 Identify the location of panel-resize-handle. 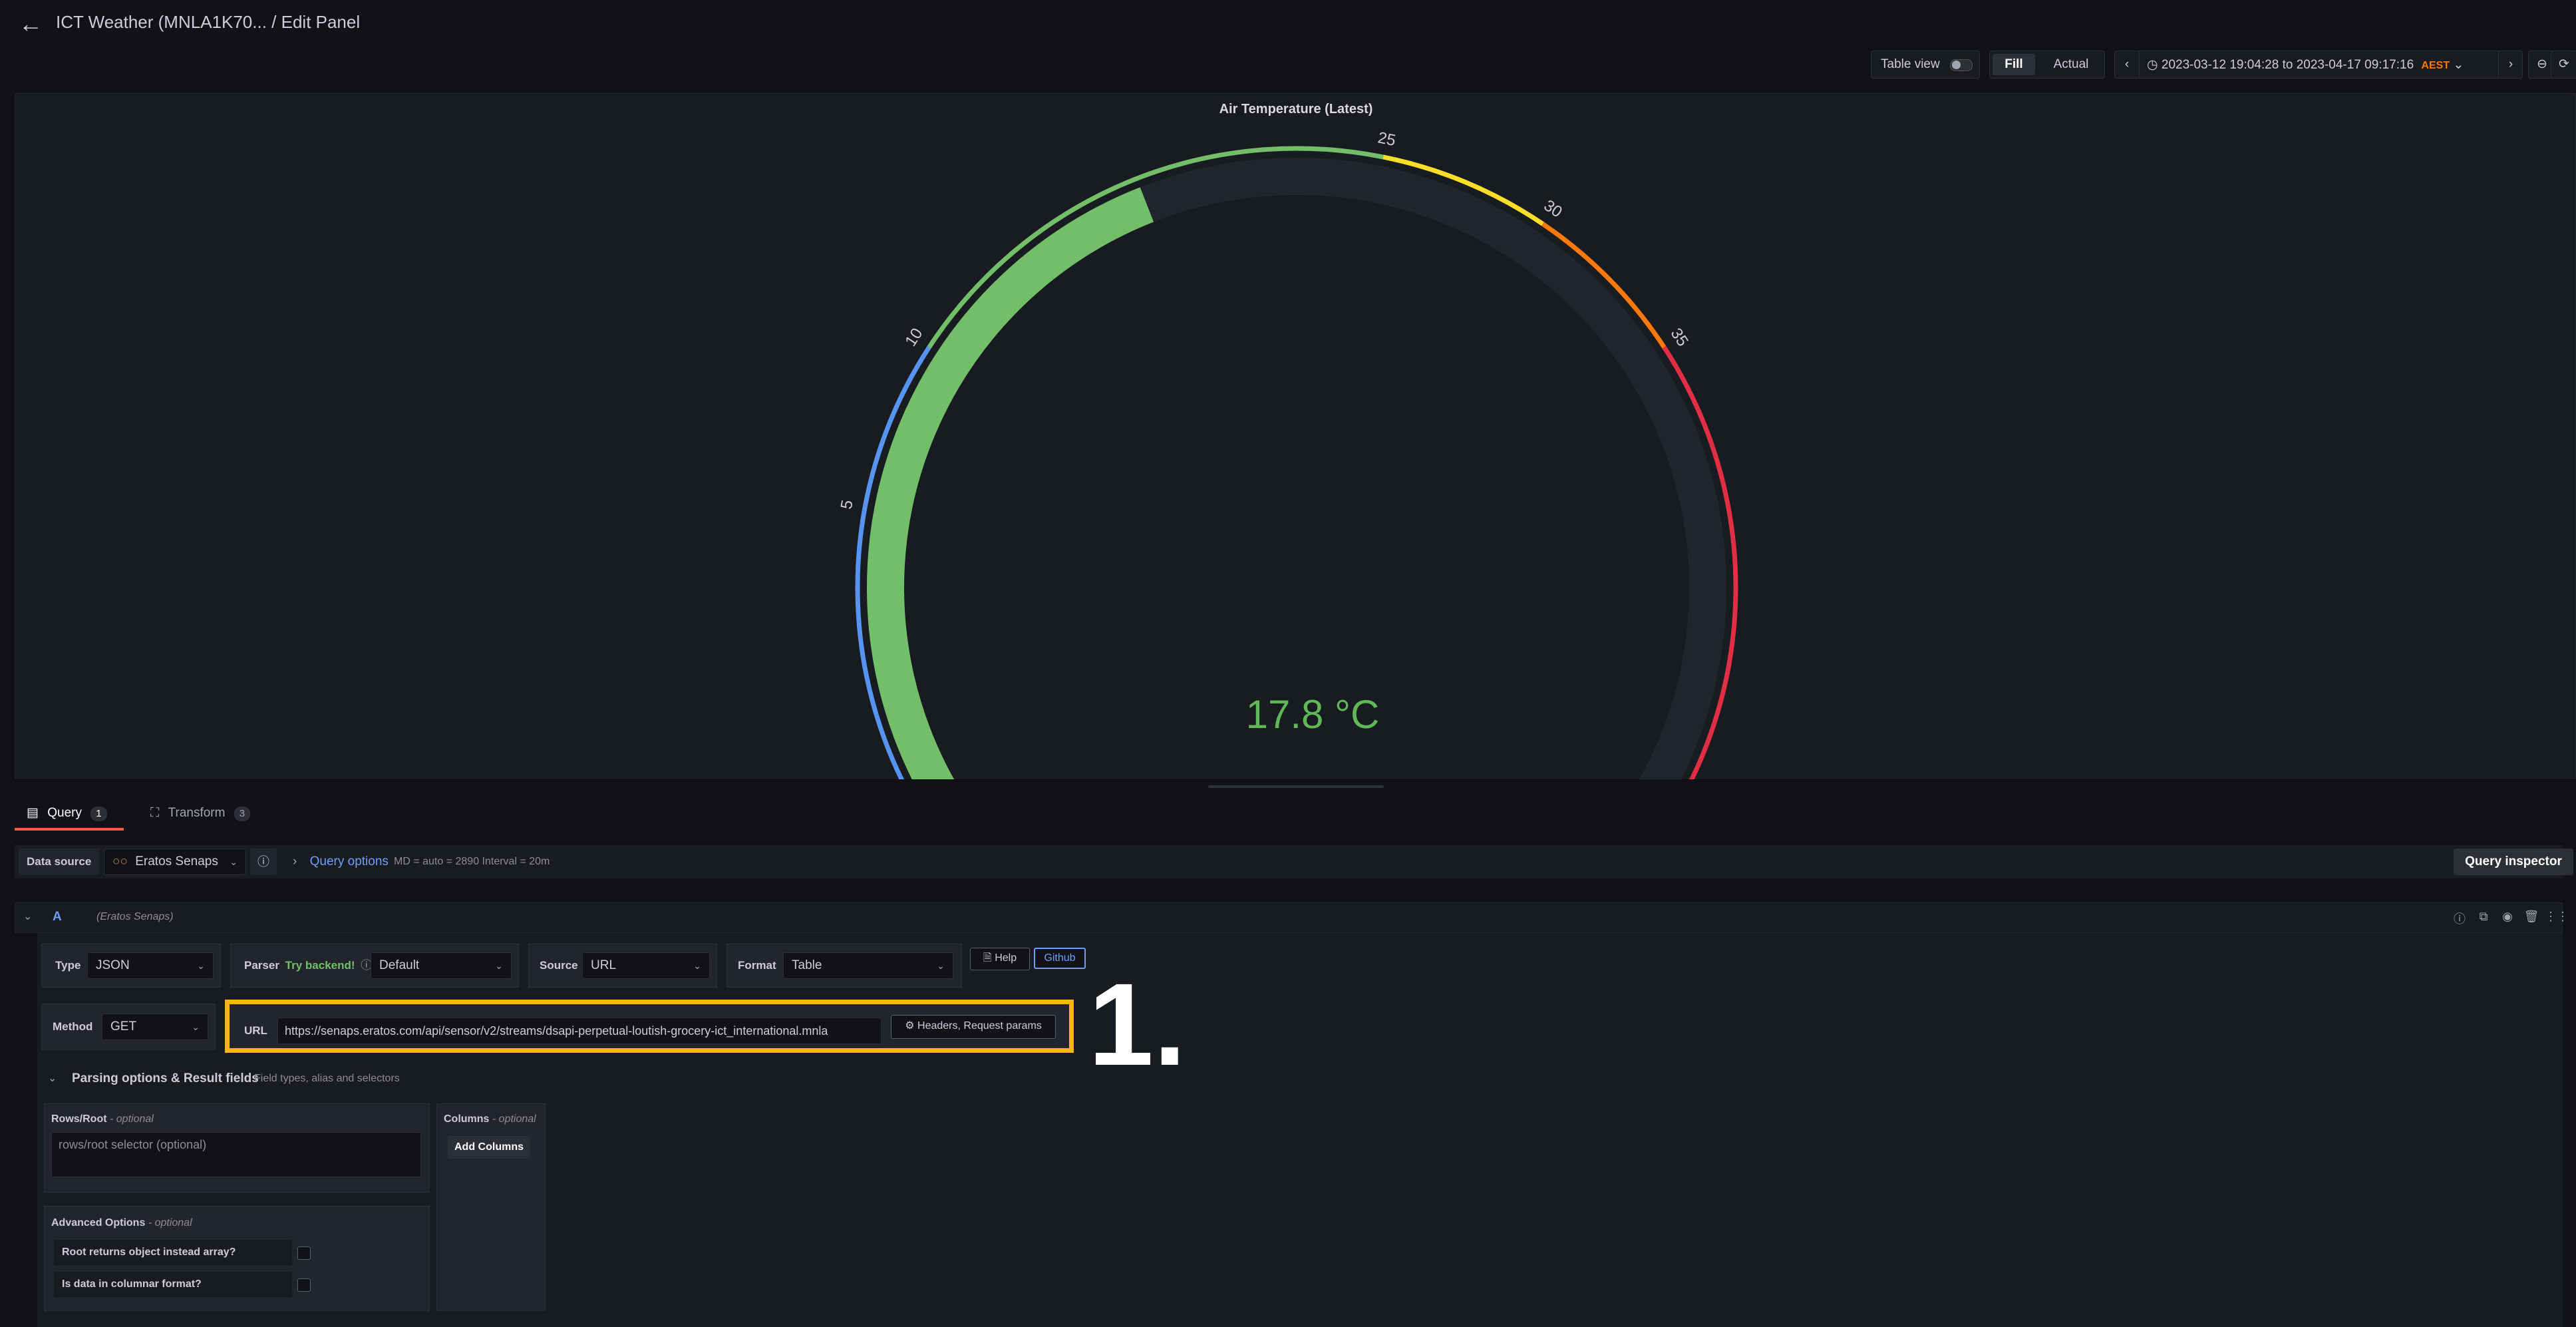
(1296, 786).